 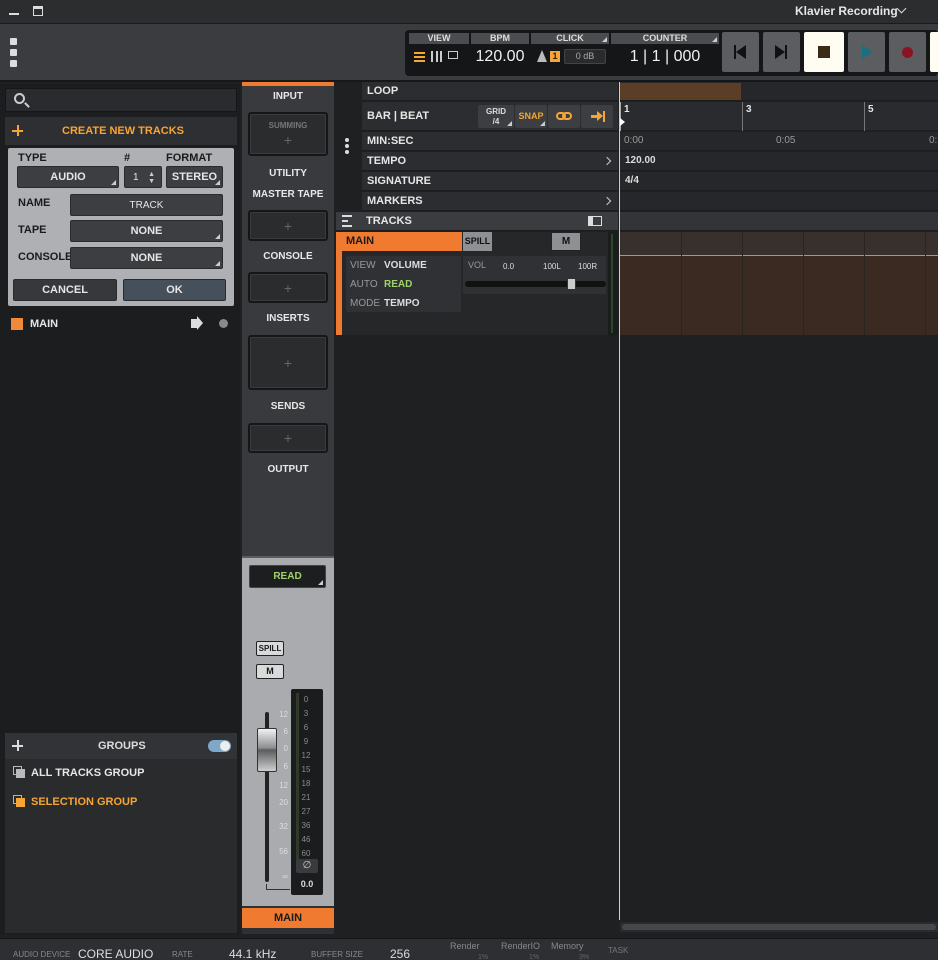 What do you see at coordinates (288, 918) in the screenshot?
I see `channel-name: MAIN` at bounding box center [288, 918].